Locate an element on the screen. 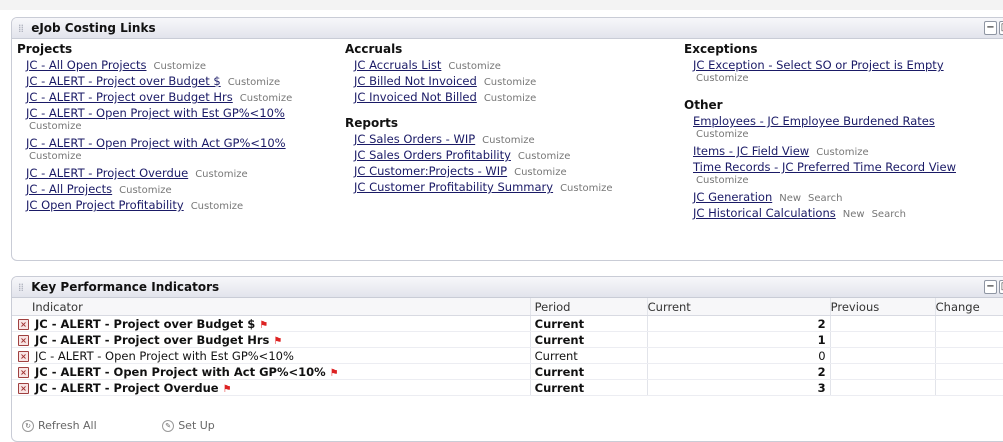 This screenshot has width=1003, height=442. link-jc-sales-orders-profitability: JC Sales Orders Profitability is located at coordinates (432, 155).